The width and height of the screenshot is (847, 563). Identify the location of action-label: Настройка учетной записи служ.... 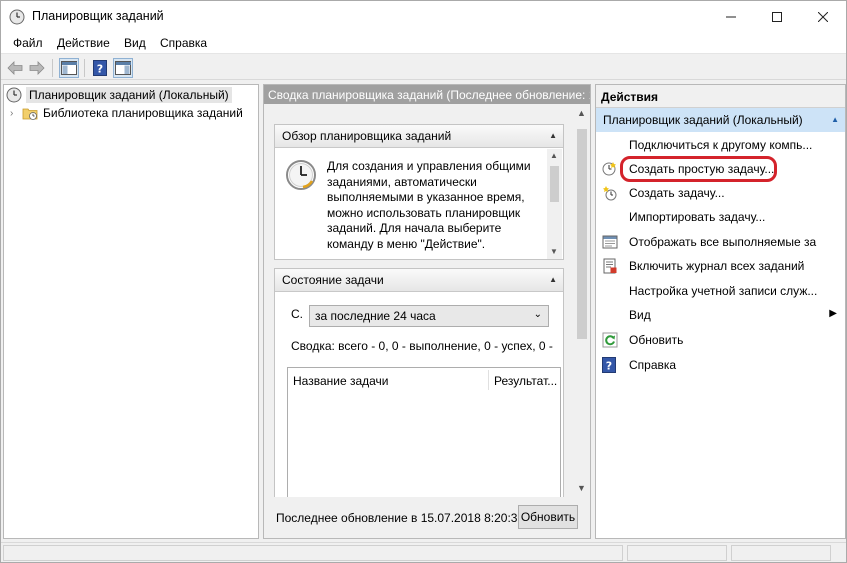
(723, 291).